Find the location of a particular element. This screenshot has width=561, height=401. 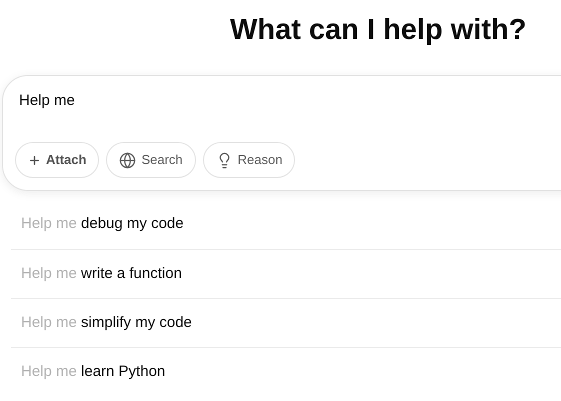

reason-button: Reason is located at coordinates (249, 160).